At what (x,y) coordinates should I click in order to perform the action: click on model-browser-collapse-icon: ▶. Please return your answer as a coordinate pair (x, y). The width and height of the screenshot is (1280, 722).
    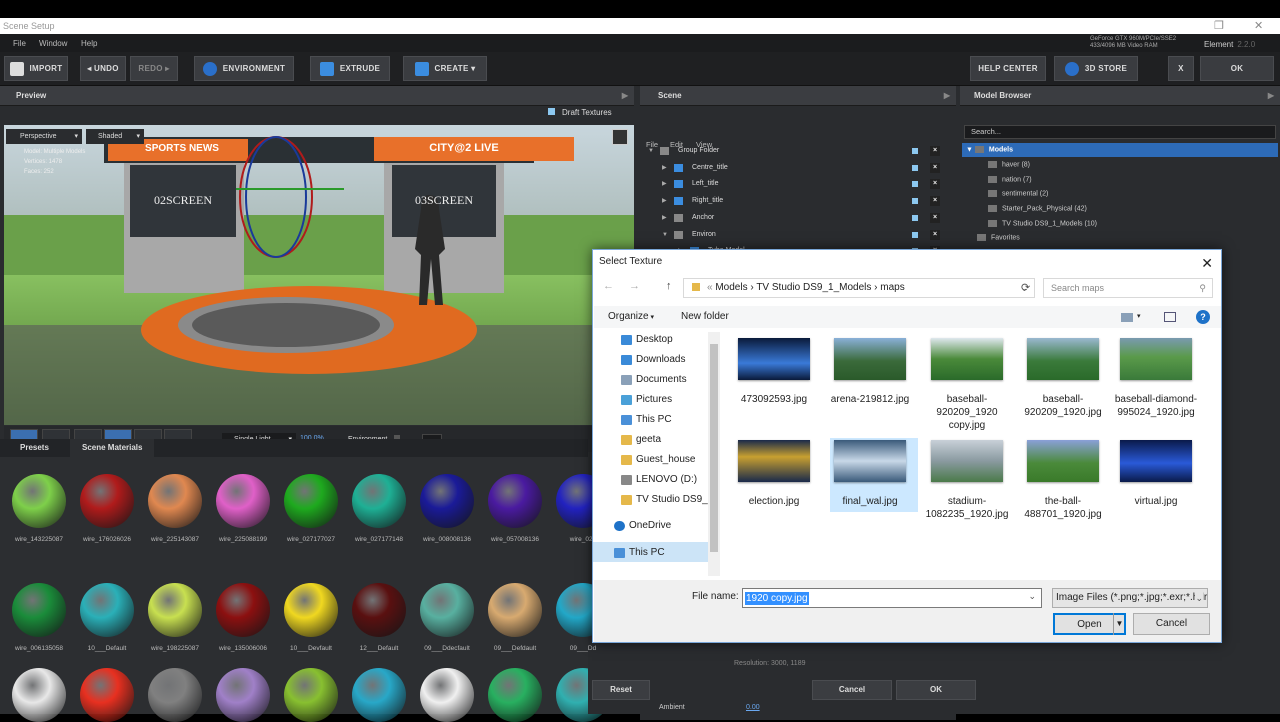
    Looking at the image, I should click on (1271, 96).